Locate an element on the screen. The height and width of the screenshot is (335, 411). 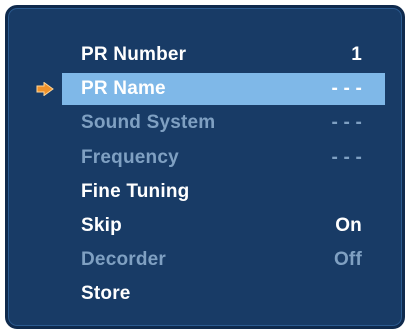
menu-item-skip: Skip On is located at coordinates (205, 226).